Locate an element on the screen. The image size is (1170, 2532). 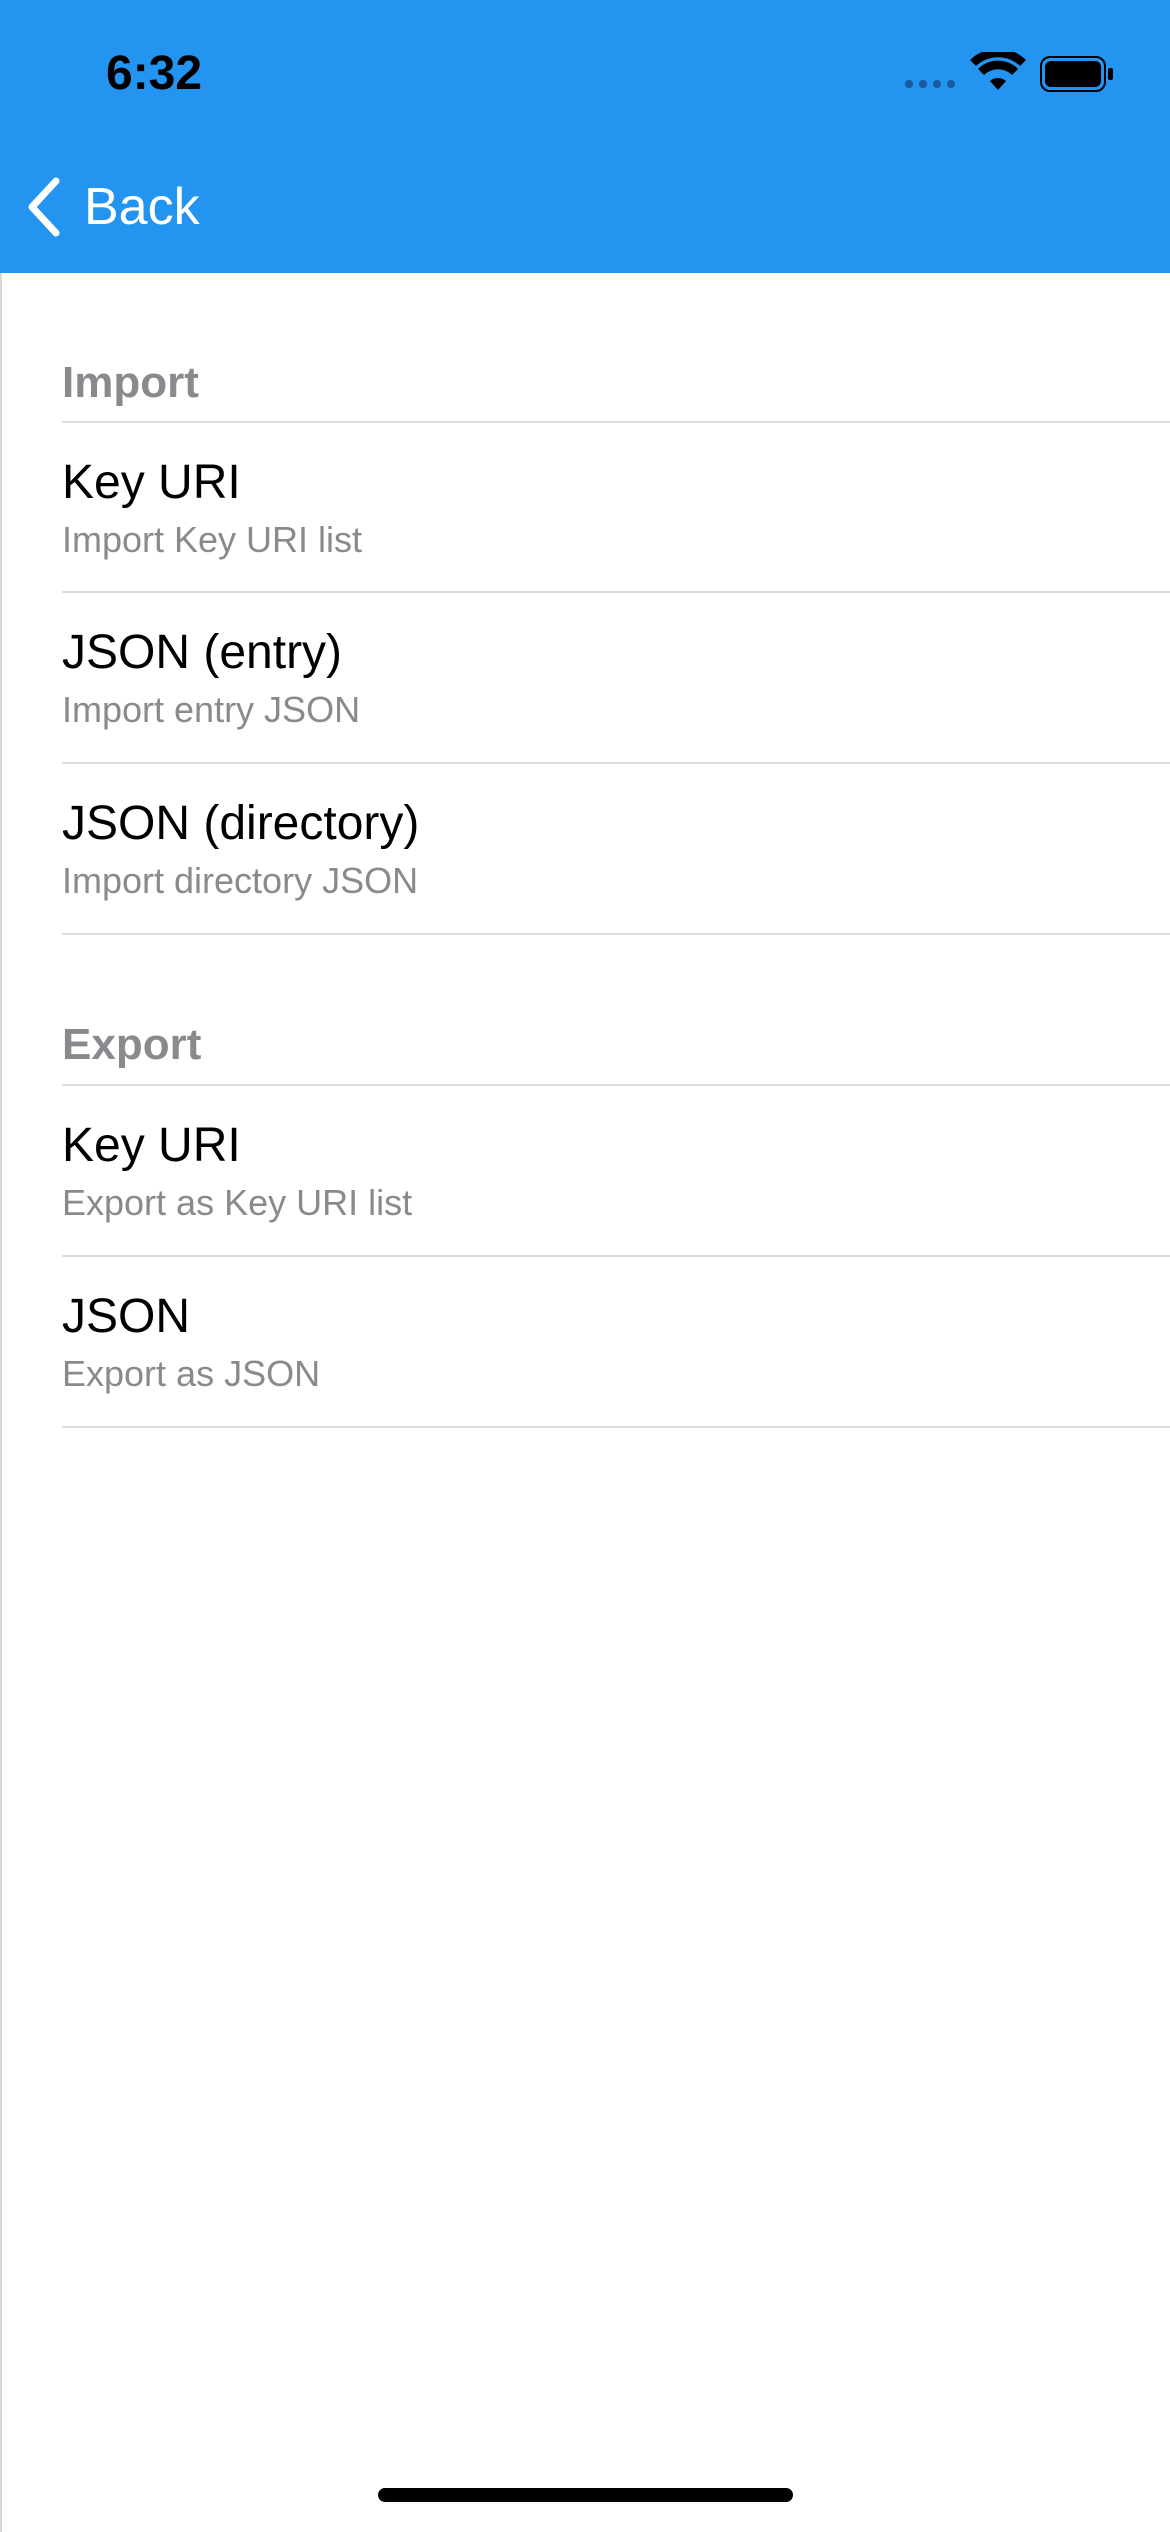
list-item-import-json-entry: JSON (entry) Import entry JSON is located at coordinates (616, 677).